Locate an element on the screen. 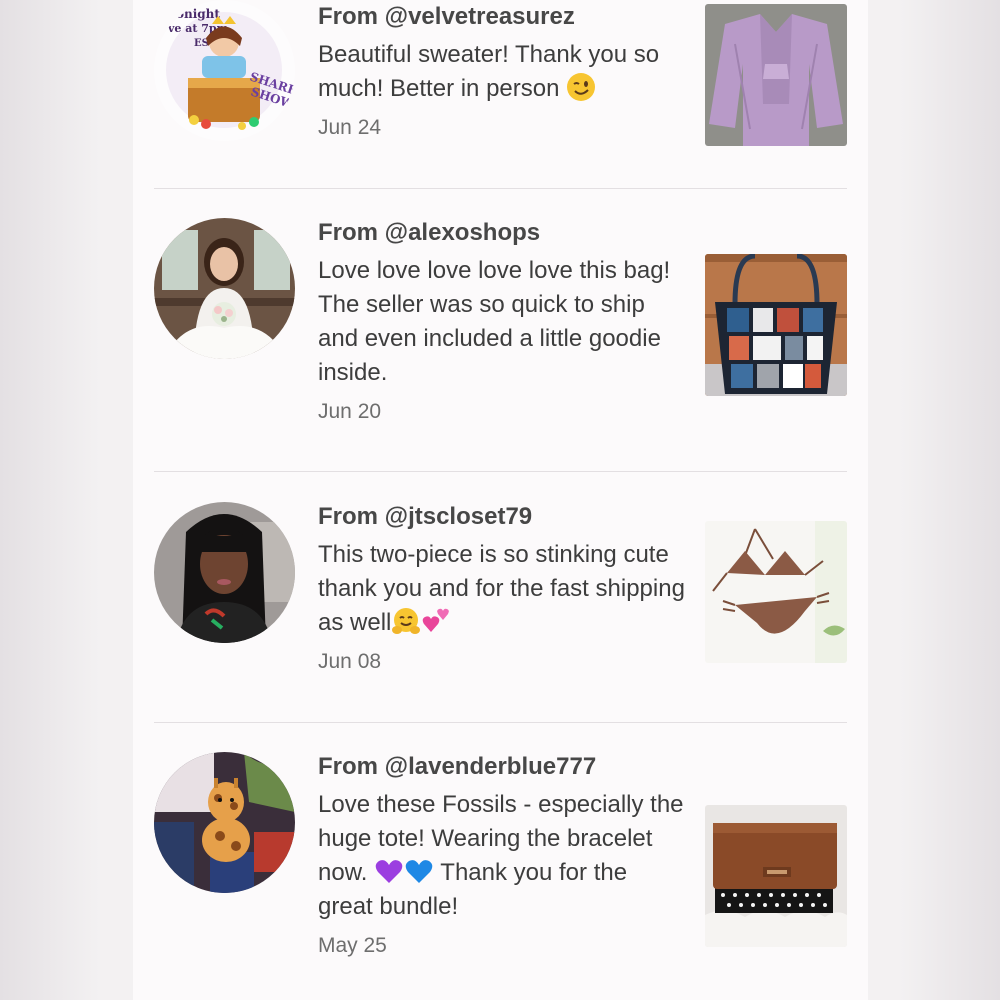  reviewer-handle: @lavenderblue777 is located at coordinates (491, 766).